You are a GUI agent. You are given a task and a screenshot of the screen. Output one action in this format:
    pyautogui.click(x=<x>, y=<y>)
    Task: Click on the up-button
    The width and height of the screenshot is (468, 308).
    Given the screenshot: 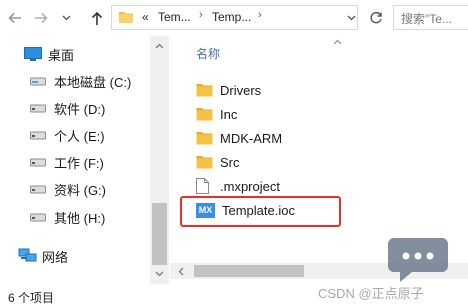 What is the action you would take?
    pyautogui.click(x=97, y=18)
    